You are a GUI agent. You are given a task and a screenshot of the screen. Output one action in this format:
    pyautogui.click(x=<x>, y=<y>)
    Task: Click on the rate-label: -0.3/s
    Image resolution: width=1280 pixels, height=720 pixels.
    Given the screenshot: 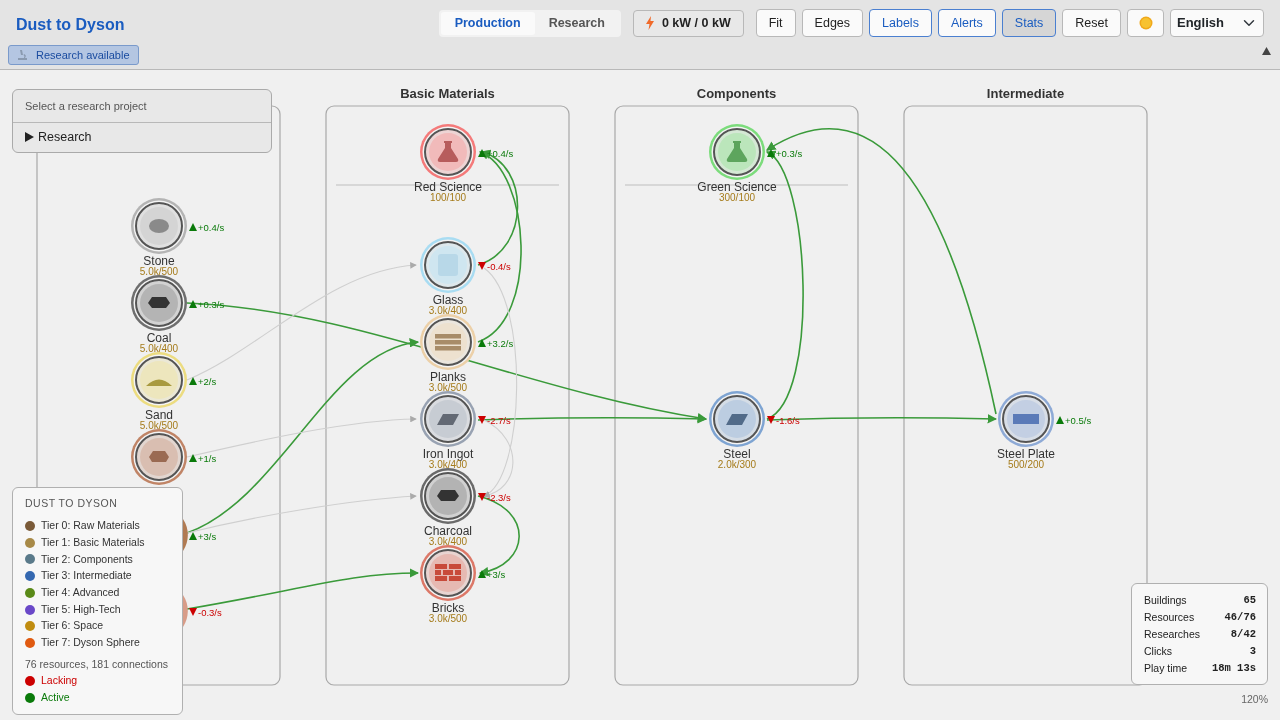 What is the action you would take?
    pyautogui.click(x=210, y=612)
    